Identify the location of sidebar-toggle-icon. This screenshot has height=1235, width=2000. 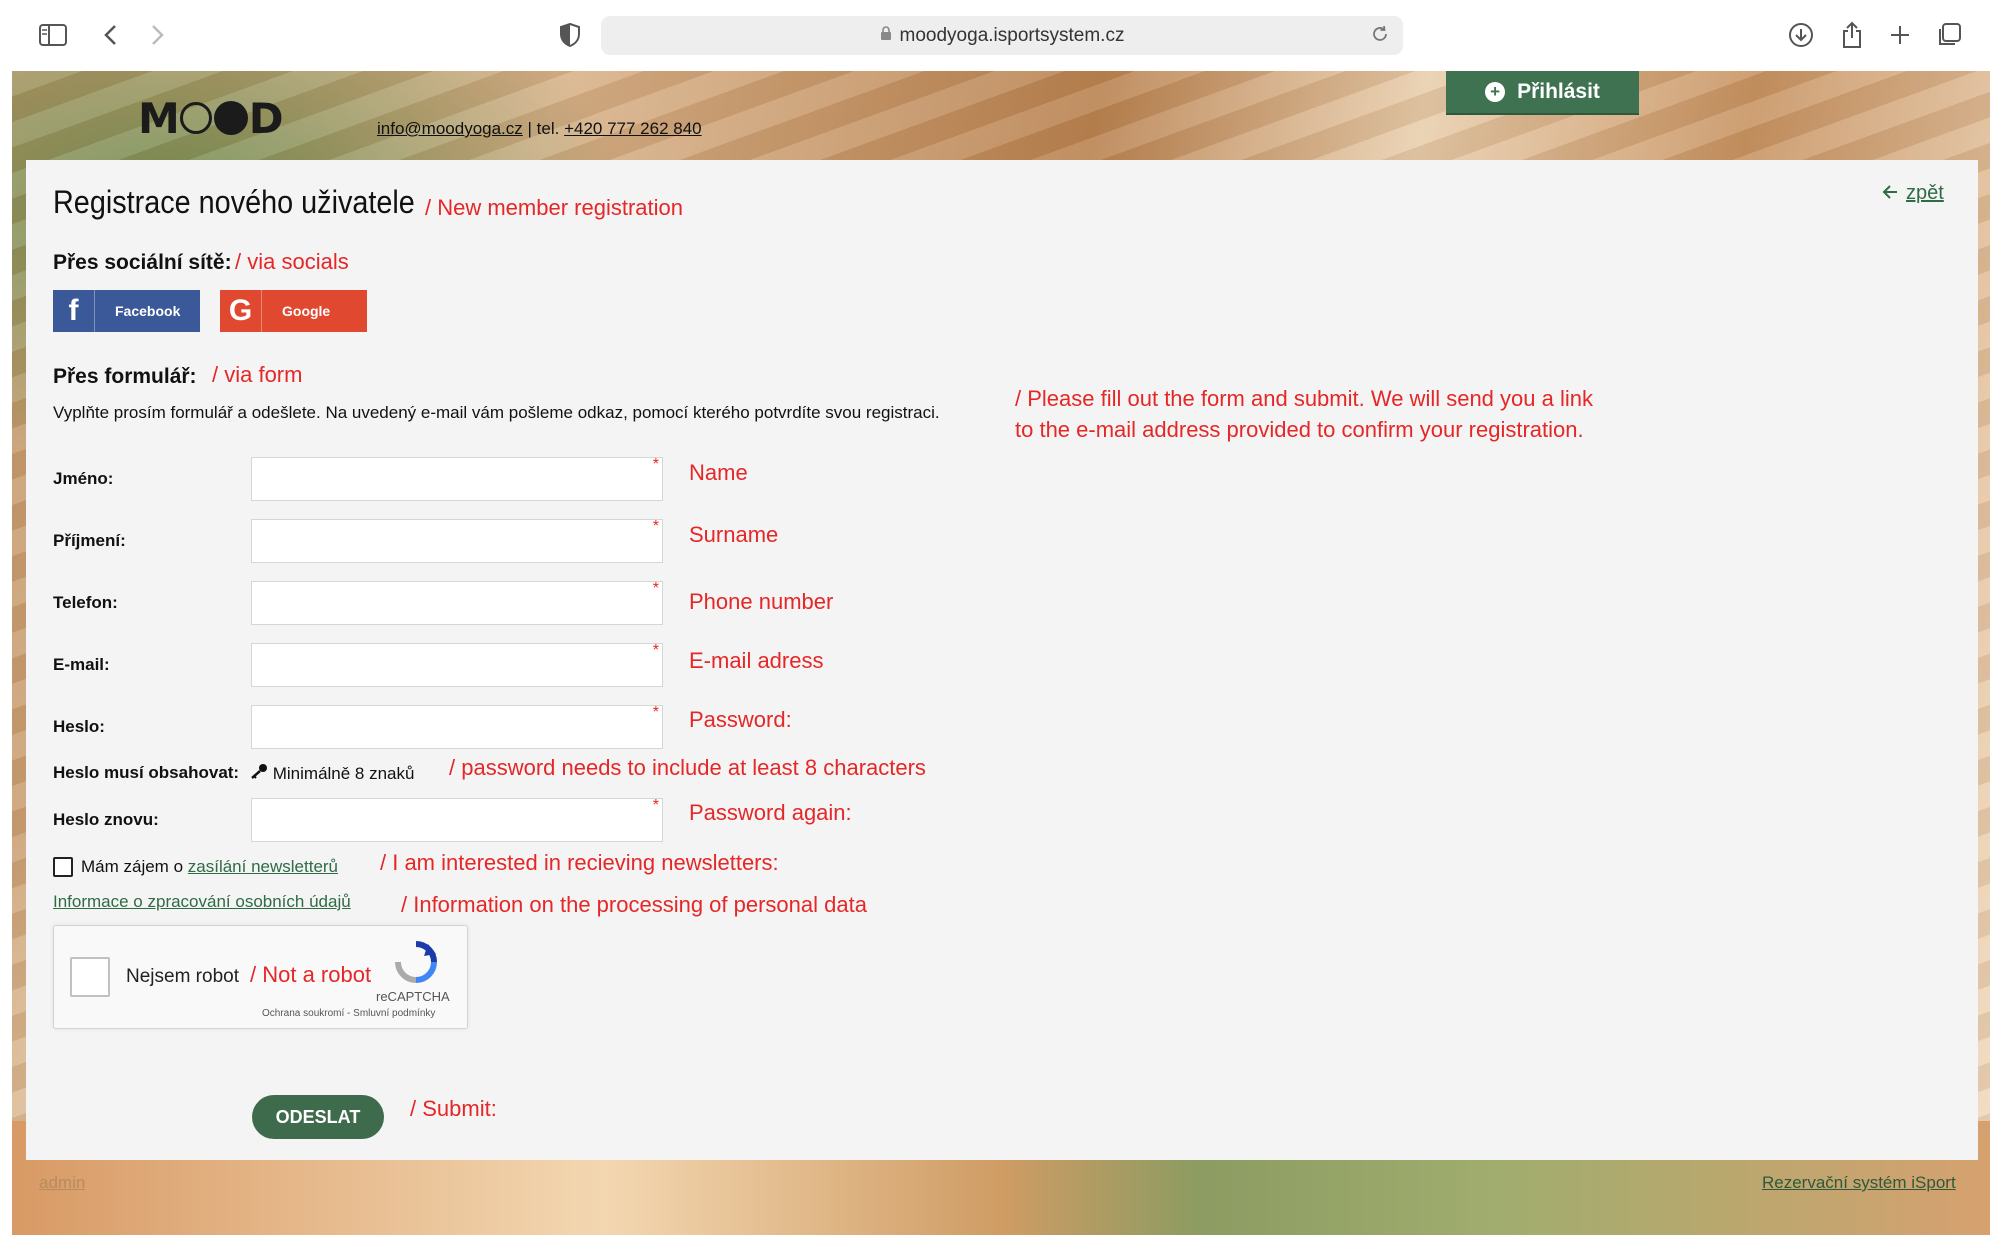
(53, 35).